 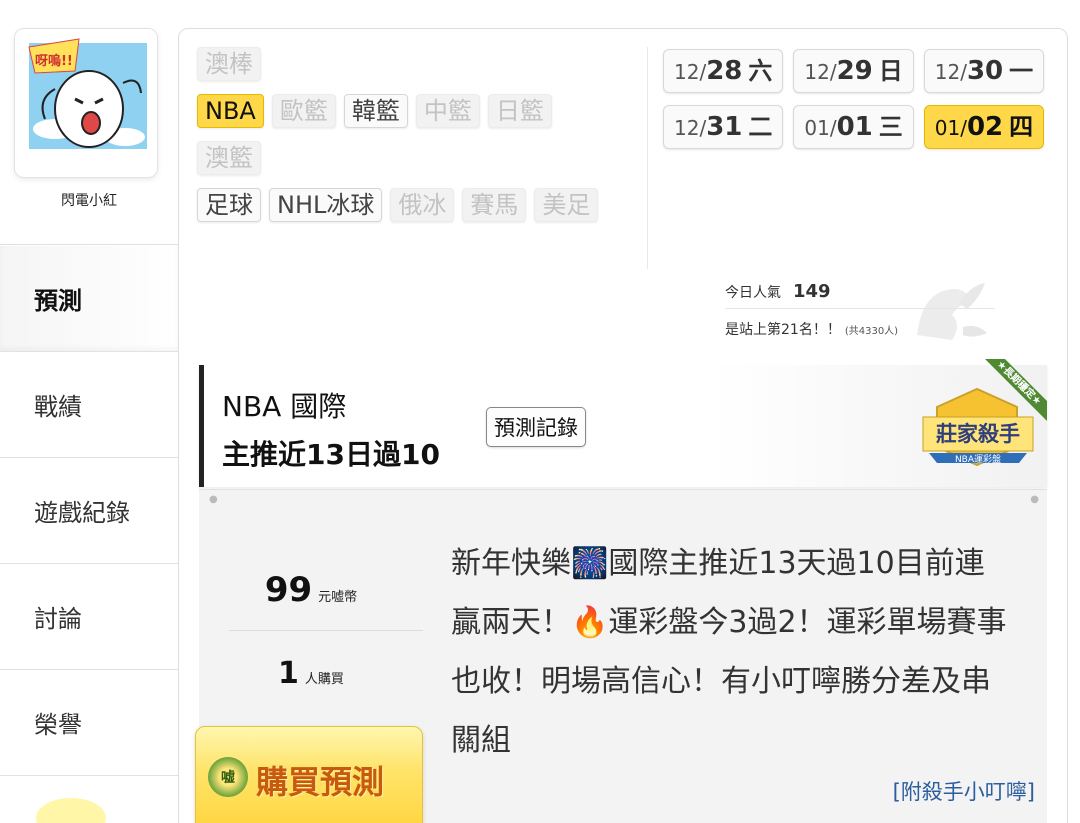 What do you see at coordinates (860, 310) in the screenshot?
I see `stats: 今日人氣 149 是站上第21名！！ (共4330人)` at bounding box center [860, 310].